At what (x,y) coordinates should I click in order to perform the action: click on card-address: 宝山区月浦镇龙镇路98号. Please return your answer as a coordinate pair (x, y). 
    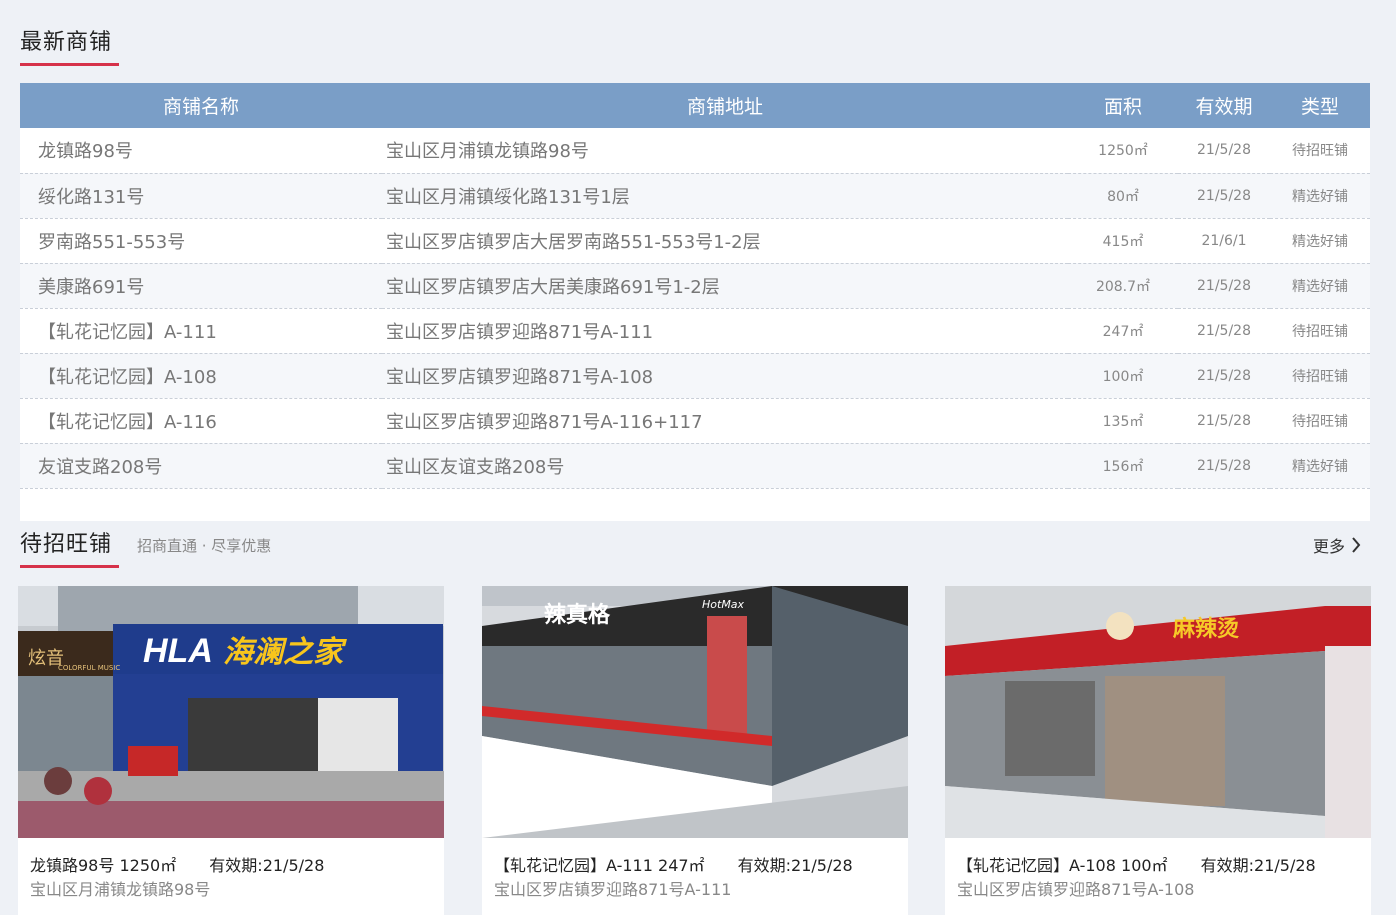
    Looking at the image, I should click on (120, 889).